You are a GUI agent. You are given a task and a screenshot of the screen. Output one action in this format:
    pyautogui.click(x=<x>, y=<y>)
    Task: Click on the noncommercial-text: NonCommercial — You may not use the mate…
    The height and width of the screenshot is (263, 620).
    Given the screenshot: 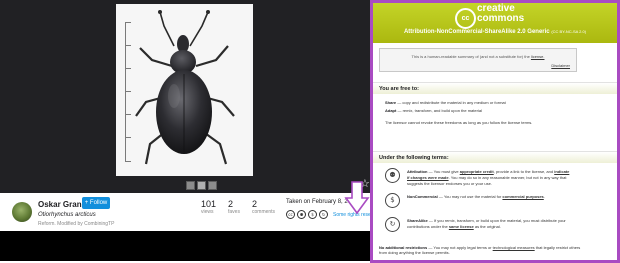 What is the action you would take?
    pyautogui.click(x=476, y=196)
    